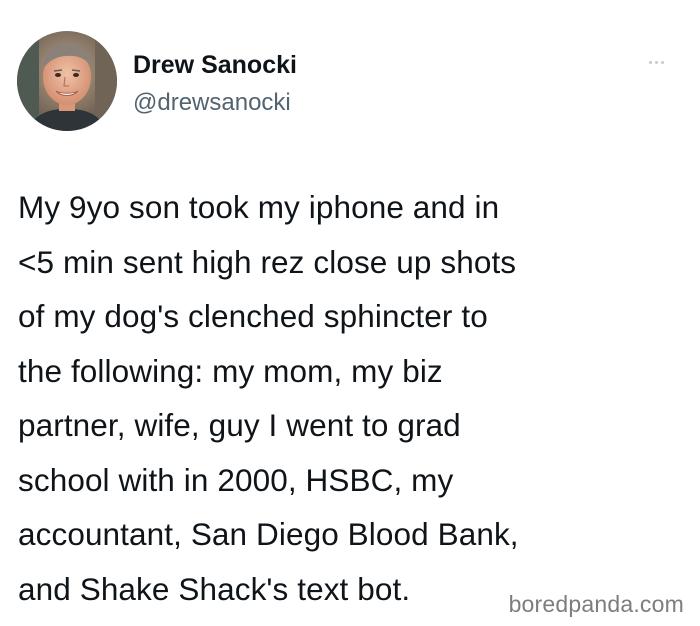 The image size is (700, 626). Describe the element at coordinates (596, 604) in the screenshot. I see `watermark: boredpanda.com` at that location.